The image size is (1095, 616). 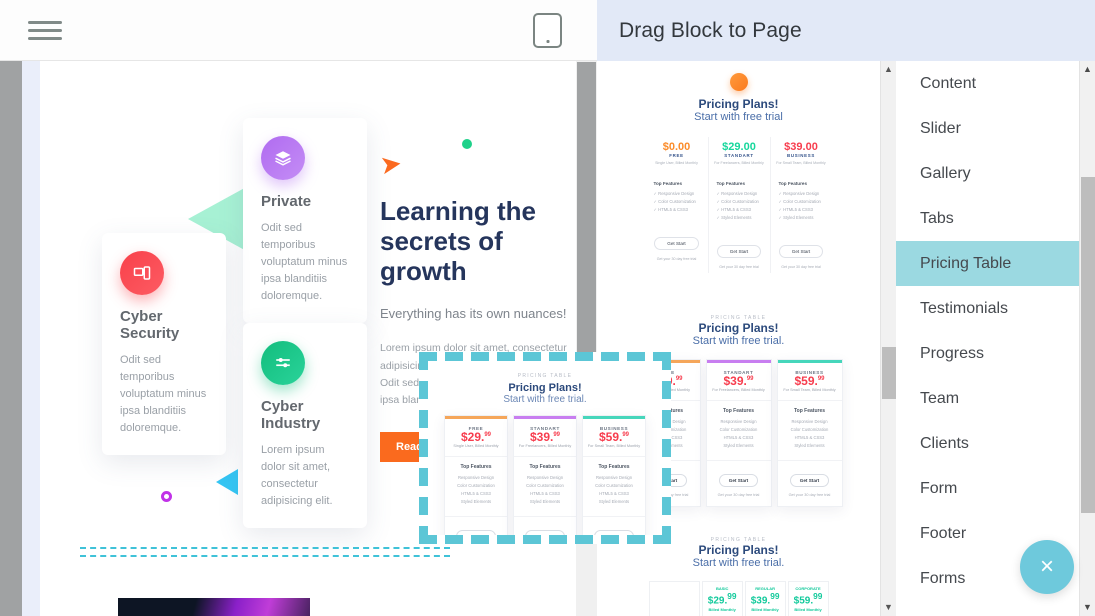 I want to click on preview-subtitle: Start with free trial., so click(x=738, y=341).